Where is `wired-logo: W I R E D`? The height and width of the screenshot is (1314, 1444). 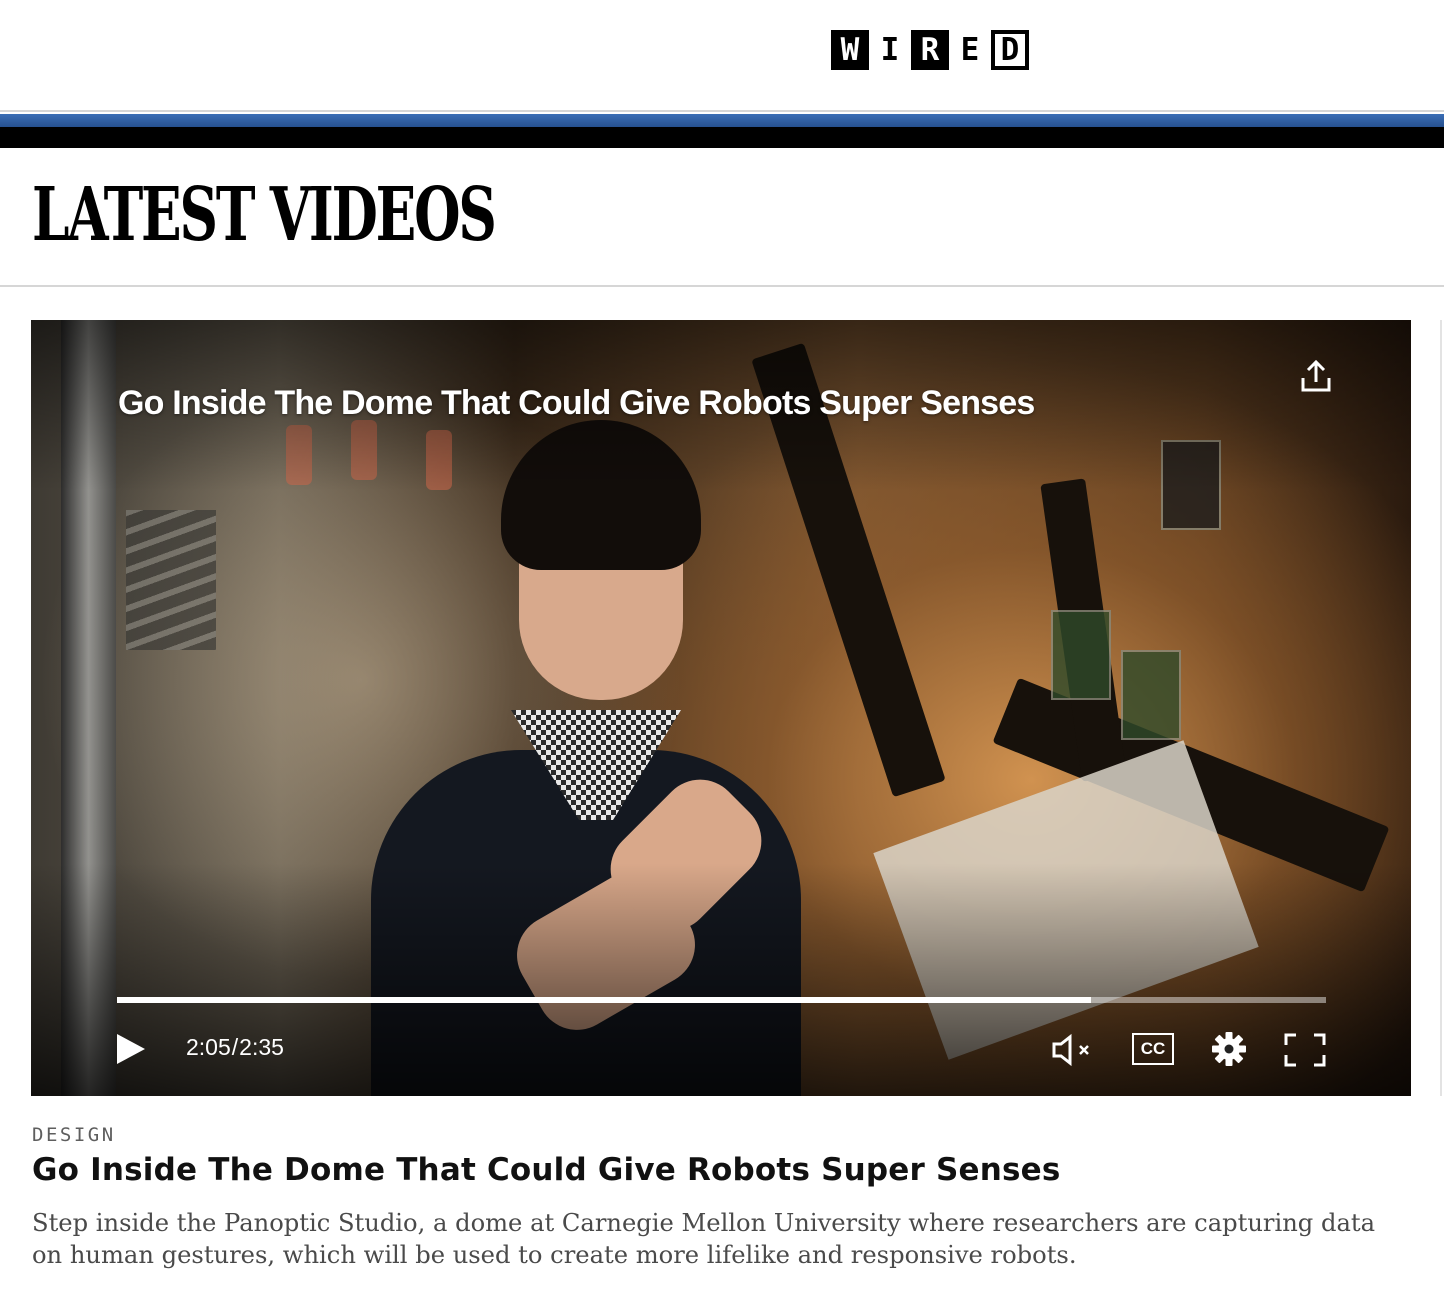
wired-logo: W I R E D is located at coordinates (930, 50).